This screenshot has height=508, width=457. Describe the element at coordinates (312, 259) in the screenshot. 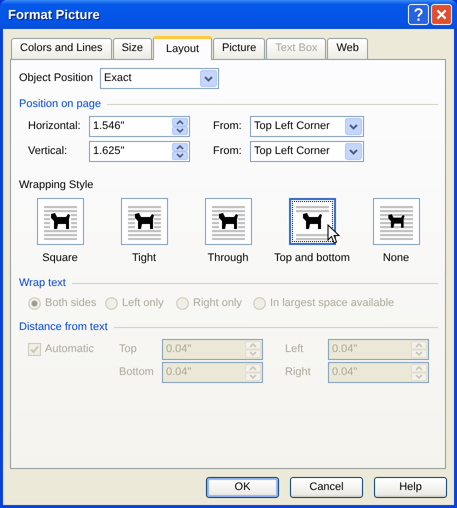

I see `wrapping-style-label: Top and bottom` at that location.